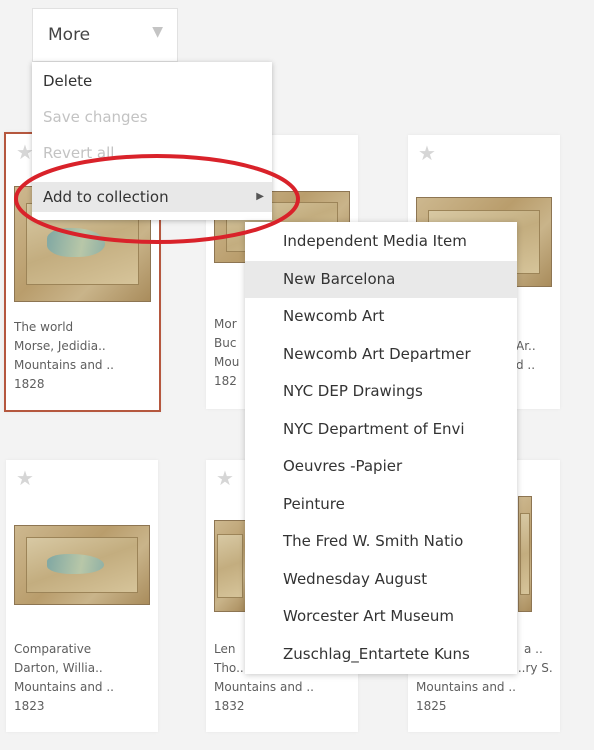 Image resolution: width=594 pixels, height=750 pixels. Describe the element at coordinates (79, 153) in the screenshot. I see `menu-item-label: Revert all` at that location.